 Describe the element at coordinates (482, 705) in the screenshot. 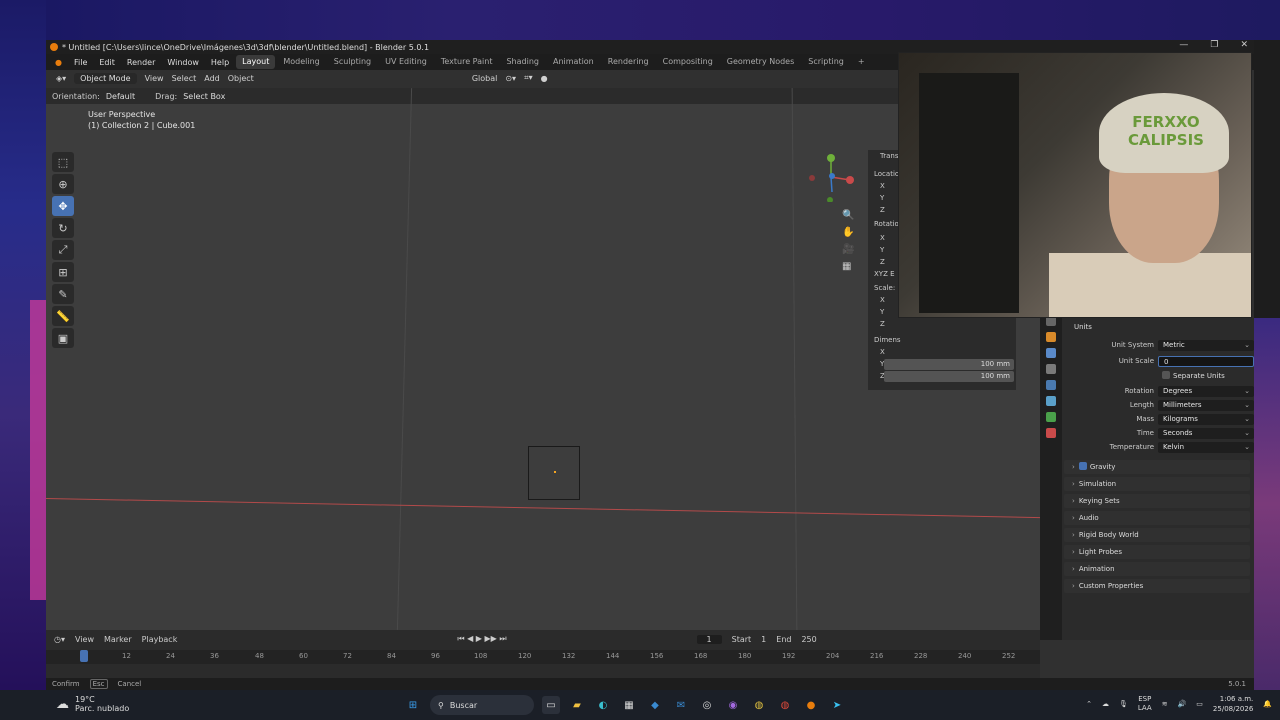

I see `taskbar-search: ⚲ Buscar` at that location.